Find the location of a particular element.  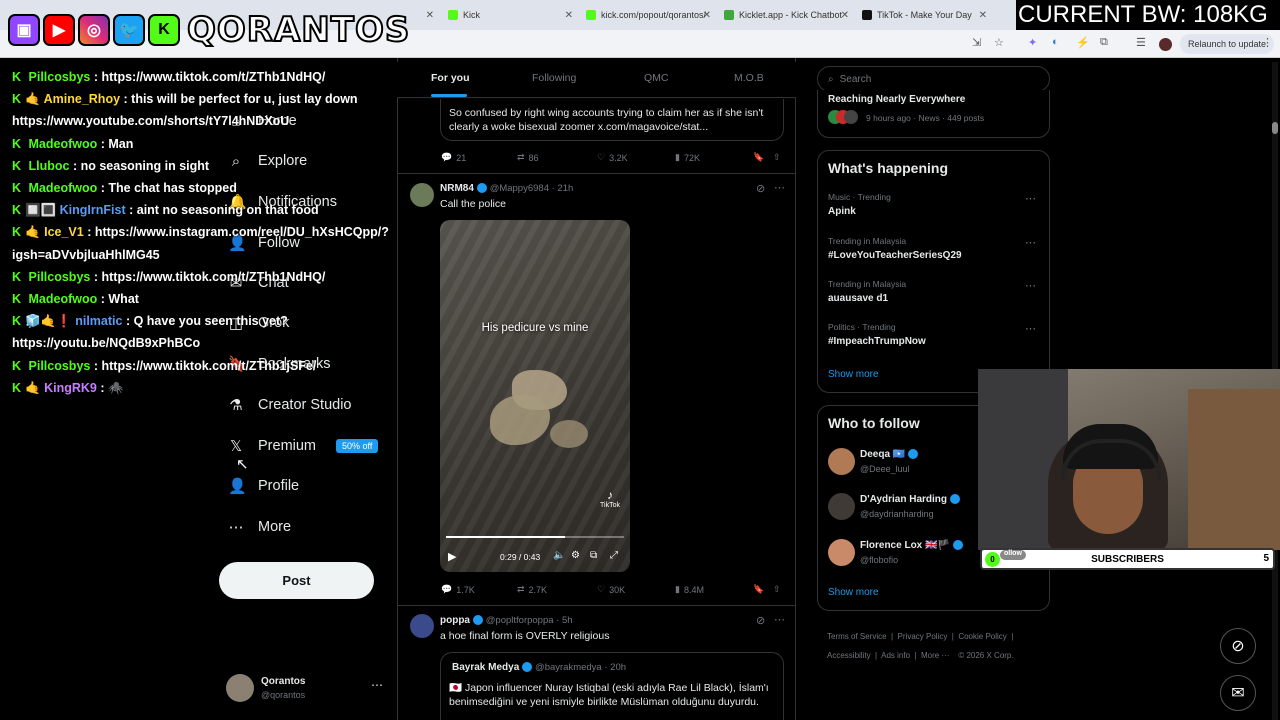

chat-badges: 🤙 is located at coordinates (33, 232).